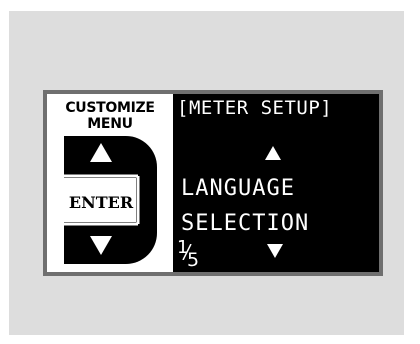 This screenshot has height=344, width=420. I want to click on menu-title-line1: CUSTOMIZE, so click(110, 108).